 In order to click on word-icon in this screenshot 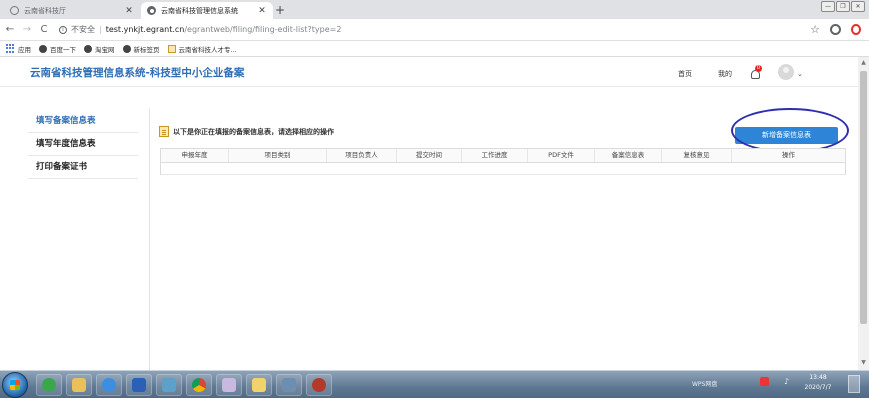, I will do `click(139, 385)`.